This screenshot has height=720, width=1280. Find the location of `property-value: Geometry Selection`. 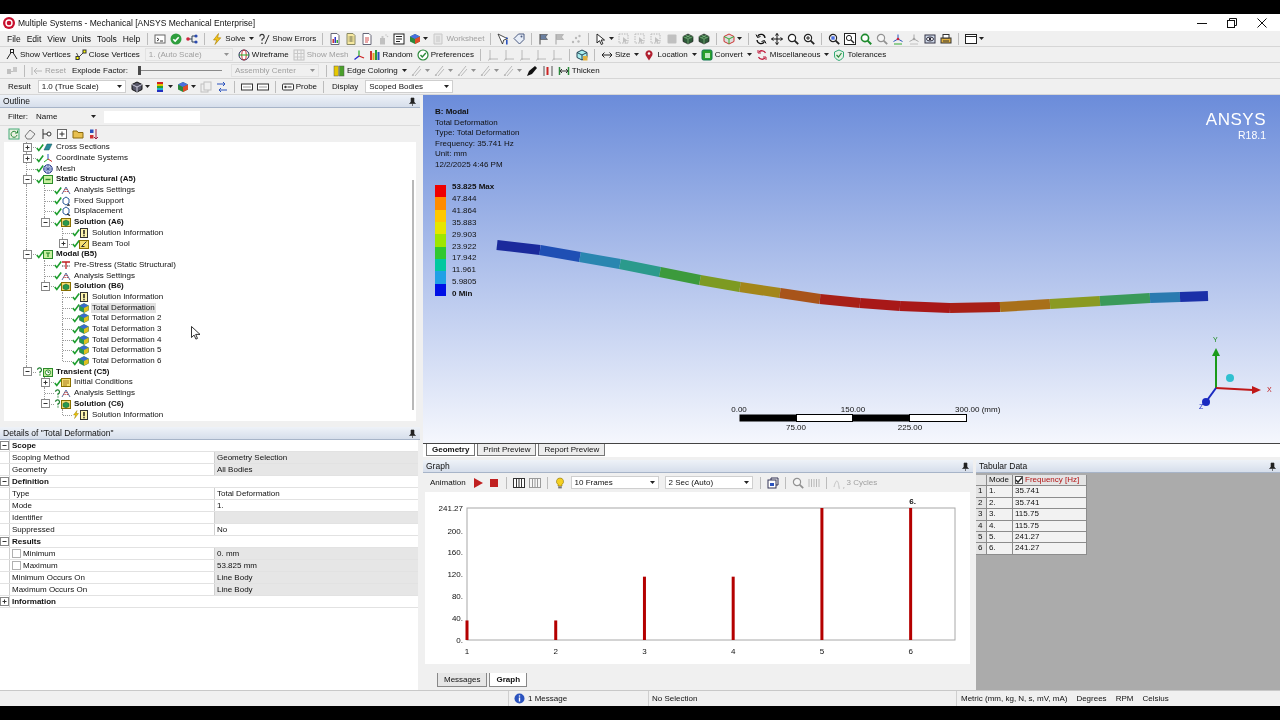

property-value: Geometry Selection is located at coordinates (316, 457).